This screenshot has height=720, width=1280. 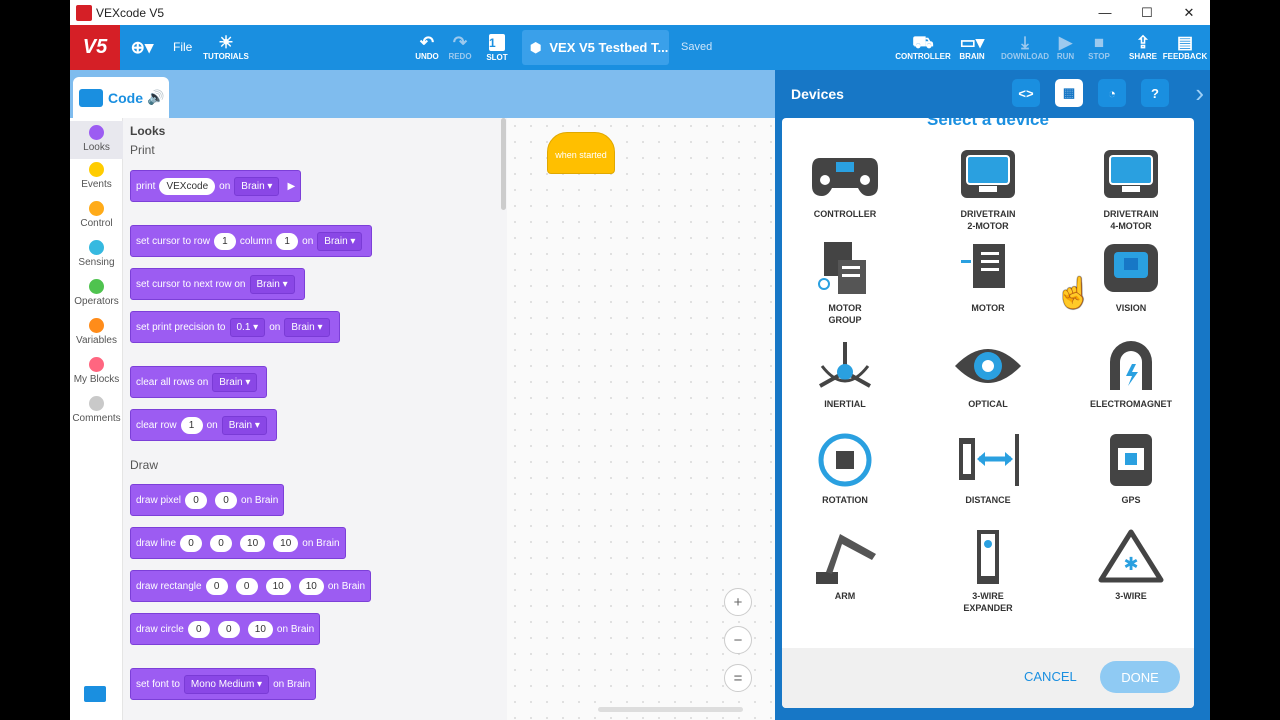 What do you see at coordinates (96, 140) in the screenshot?
I see `category-looks: Looks` at bounding box center [96, 140].